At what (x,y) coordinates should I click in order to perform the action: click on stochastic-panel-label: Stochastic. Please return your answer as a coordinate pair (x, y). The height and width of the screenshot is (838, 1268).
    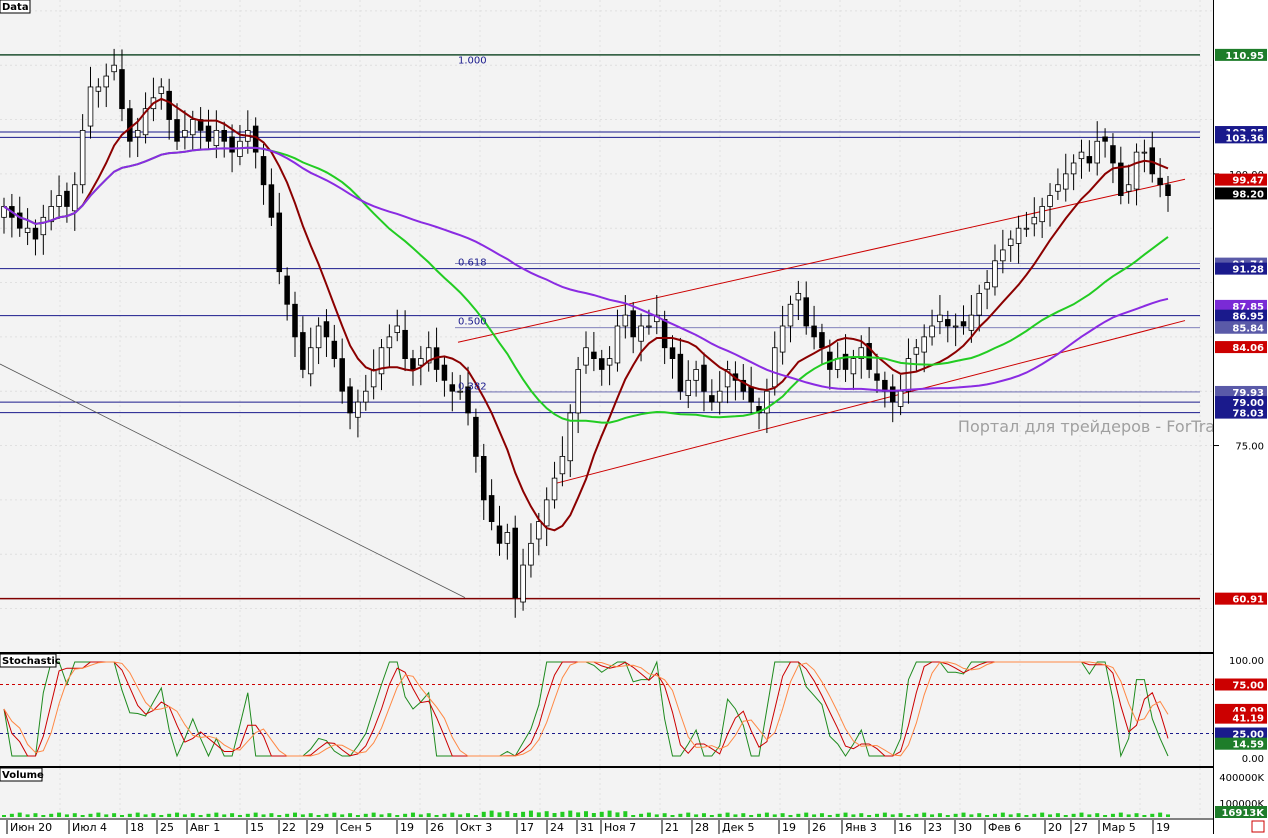
    Looking at the image, I should click on (31, 661).